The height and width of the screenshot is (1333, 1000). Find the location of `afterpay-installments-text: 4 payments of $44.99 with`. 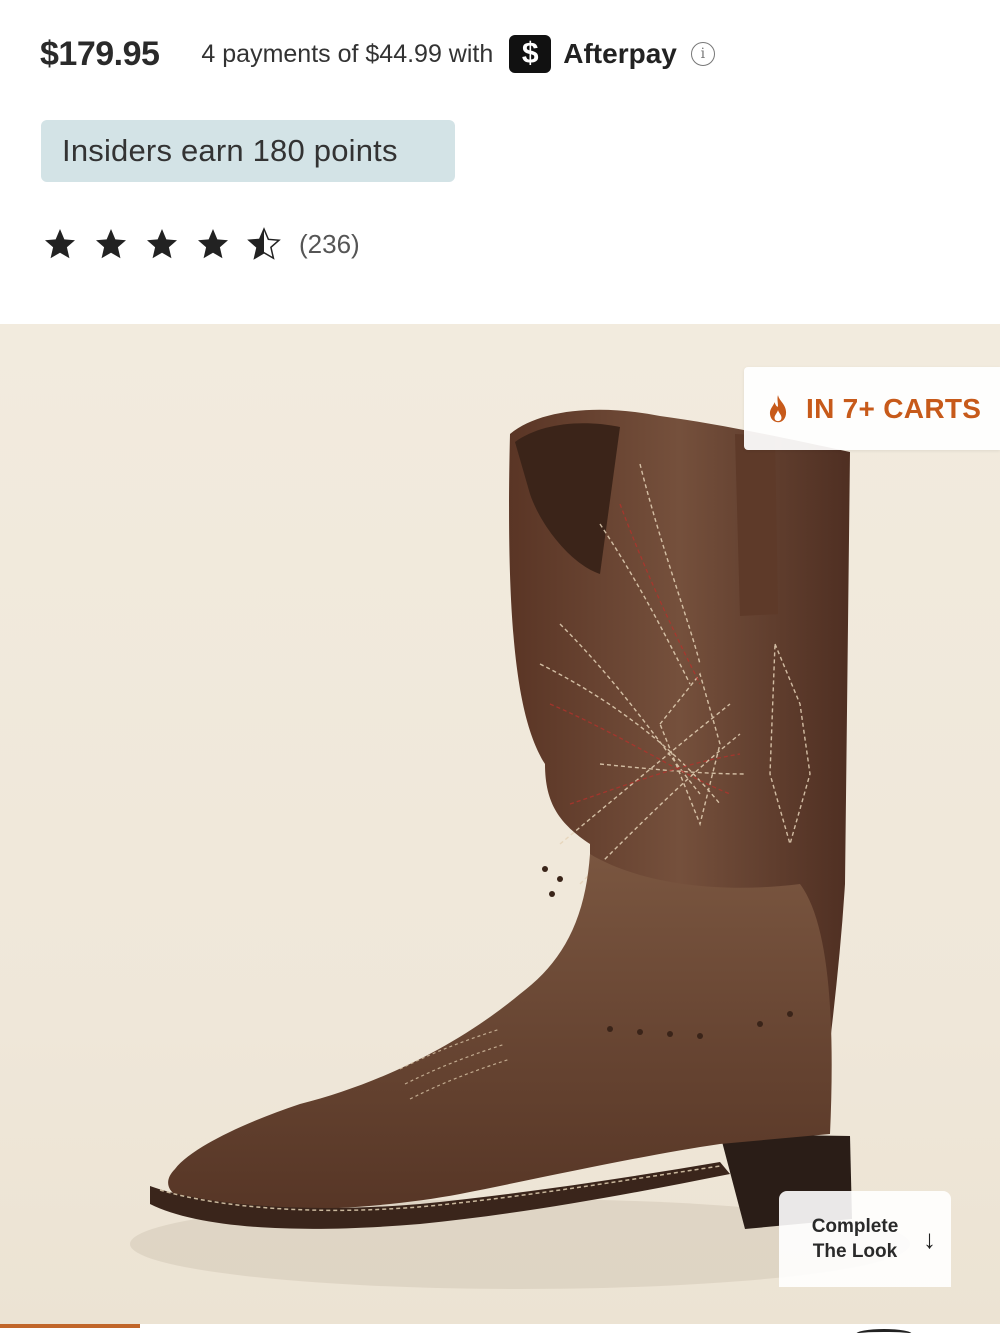

afterpay-installments-text: 4 payments of $44.99 with is located at coordinates (347, 53).